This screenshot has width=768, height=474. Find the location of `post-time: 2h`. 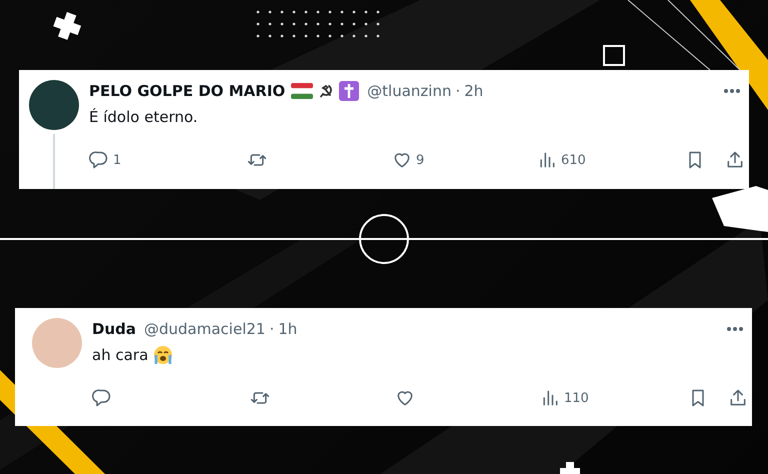

post-time: 2h is located at coordinates (474, 91).